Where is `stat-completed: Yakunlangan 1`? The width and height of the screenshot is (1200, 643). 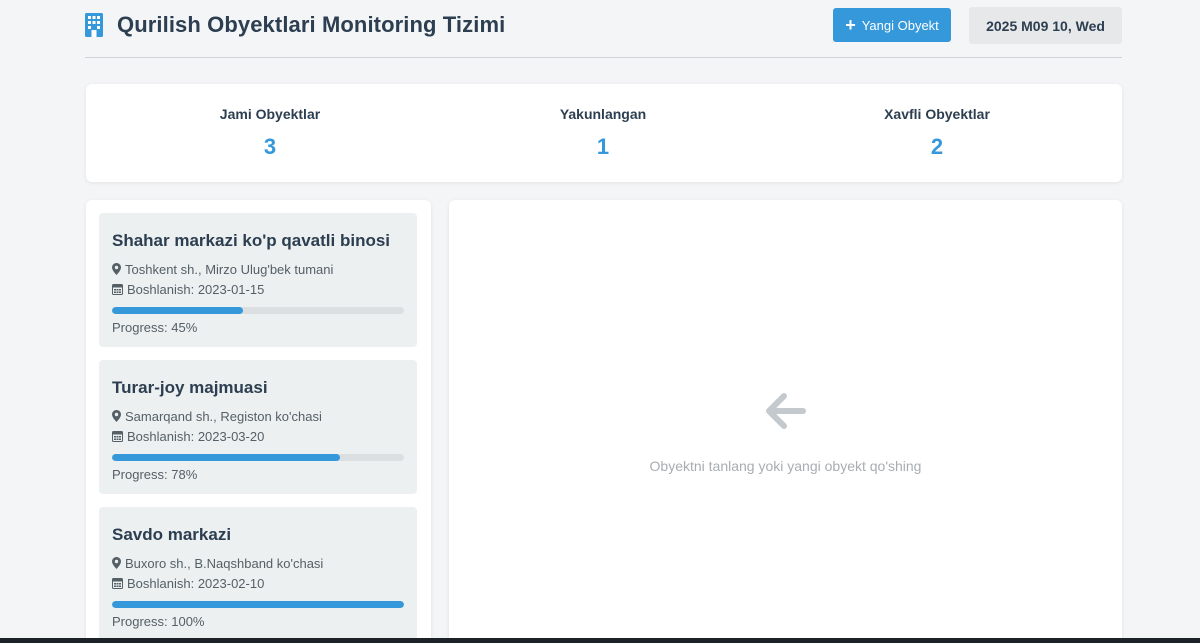 stat-completed: Yakunlangan 1 is located at coordinates (603, 133).